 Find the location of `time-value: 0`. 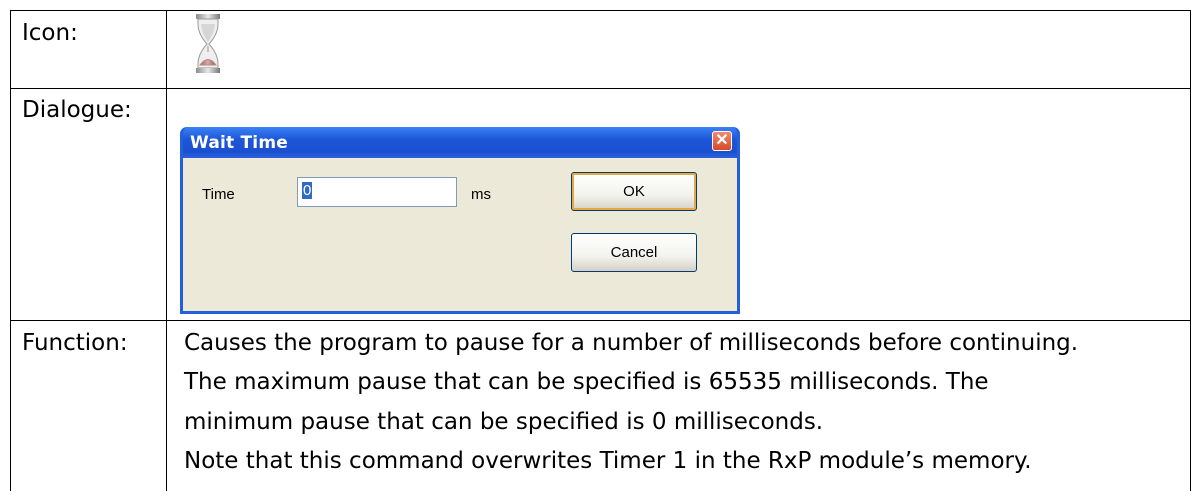

time-value: 0 is located at coordinates (307, 190).